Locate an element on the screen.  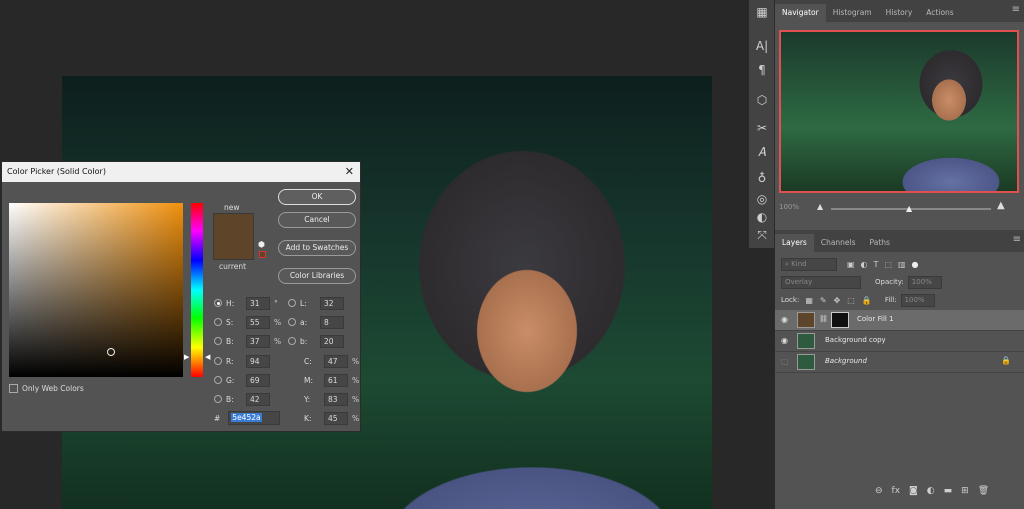
tab-history: History is located at coordinates (899, 13).